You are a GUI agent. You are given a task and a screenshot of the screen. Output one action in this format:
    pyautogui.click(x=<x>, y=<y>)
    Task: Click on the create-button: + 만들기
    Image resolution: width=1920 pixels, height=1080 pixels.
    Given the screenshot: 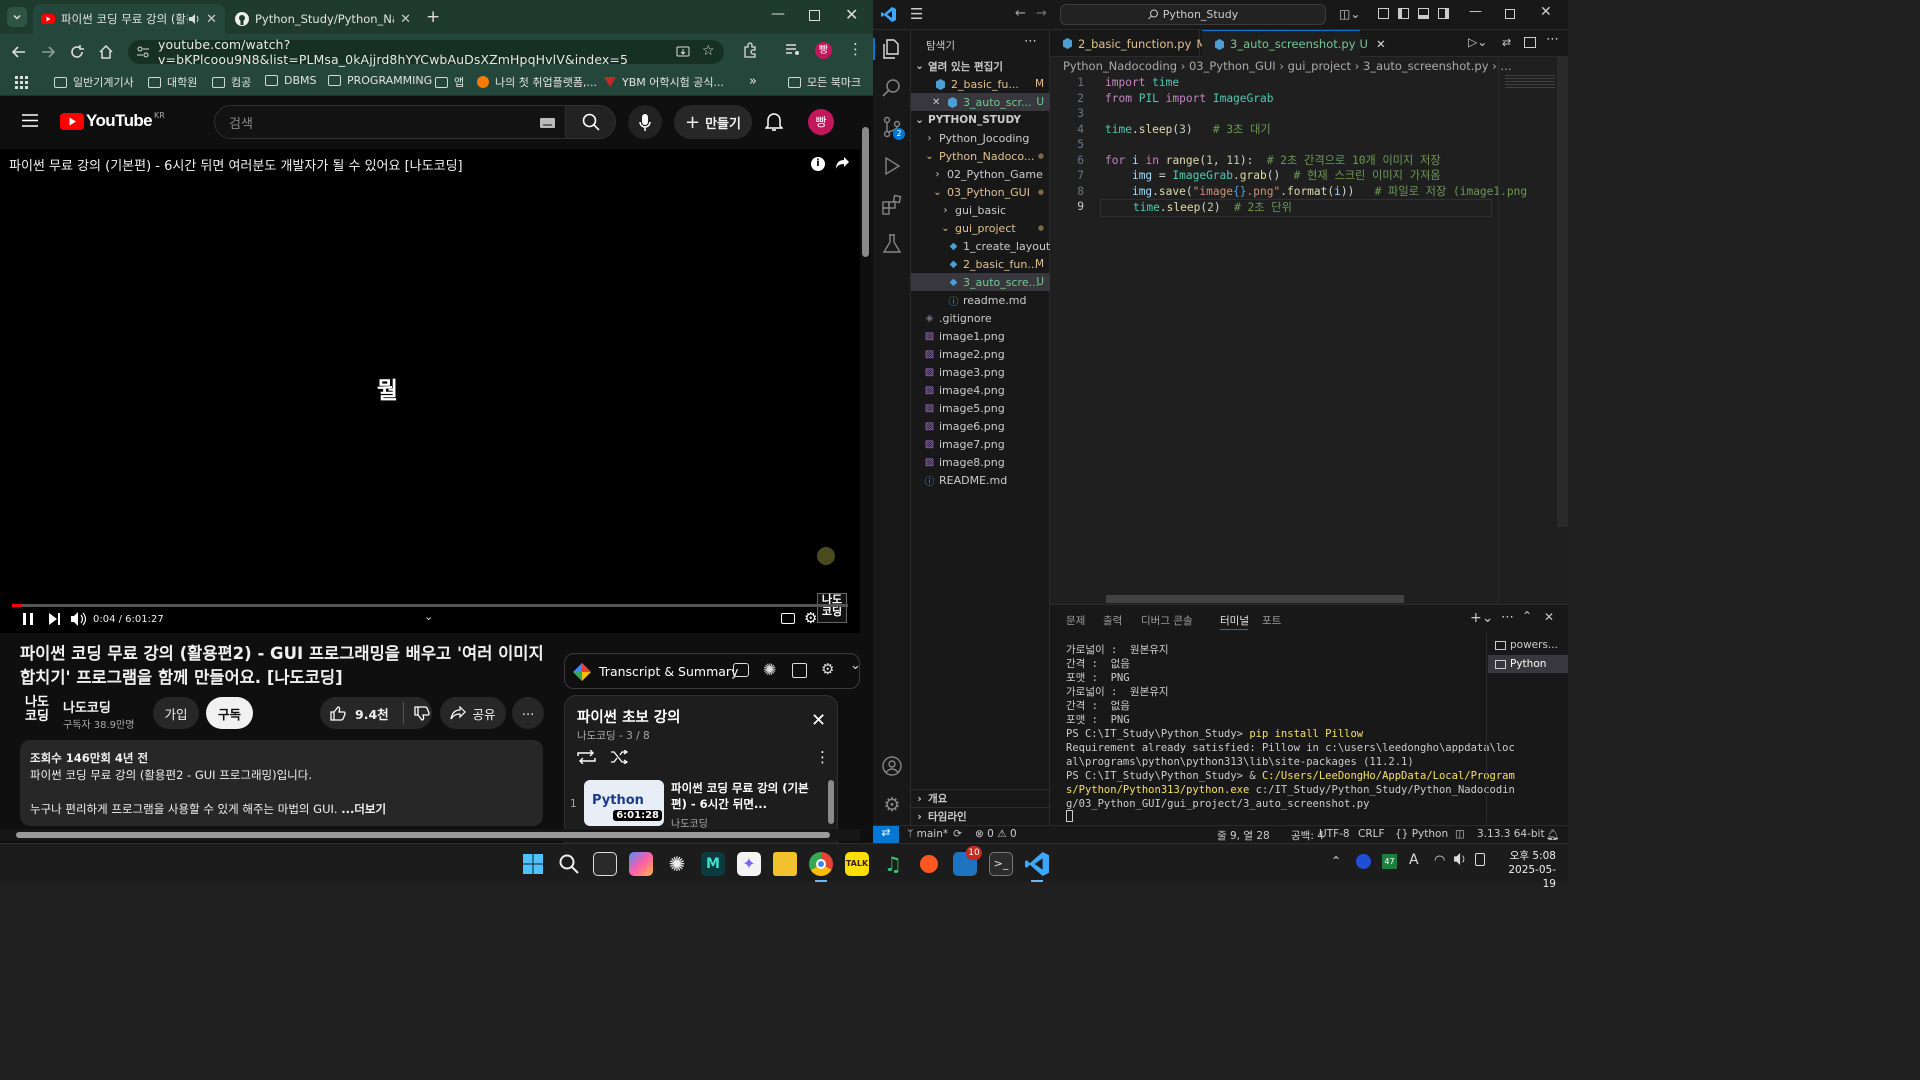 What is the action you would take?
    pyautogui.click(x=713, y=122)
    